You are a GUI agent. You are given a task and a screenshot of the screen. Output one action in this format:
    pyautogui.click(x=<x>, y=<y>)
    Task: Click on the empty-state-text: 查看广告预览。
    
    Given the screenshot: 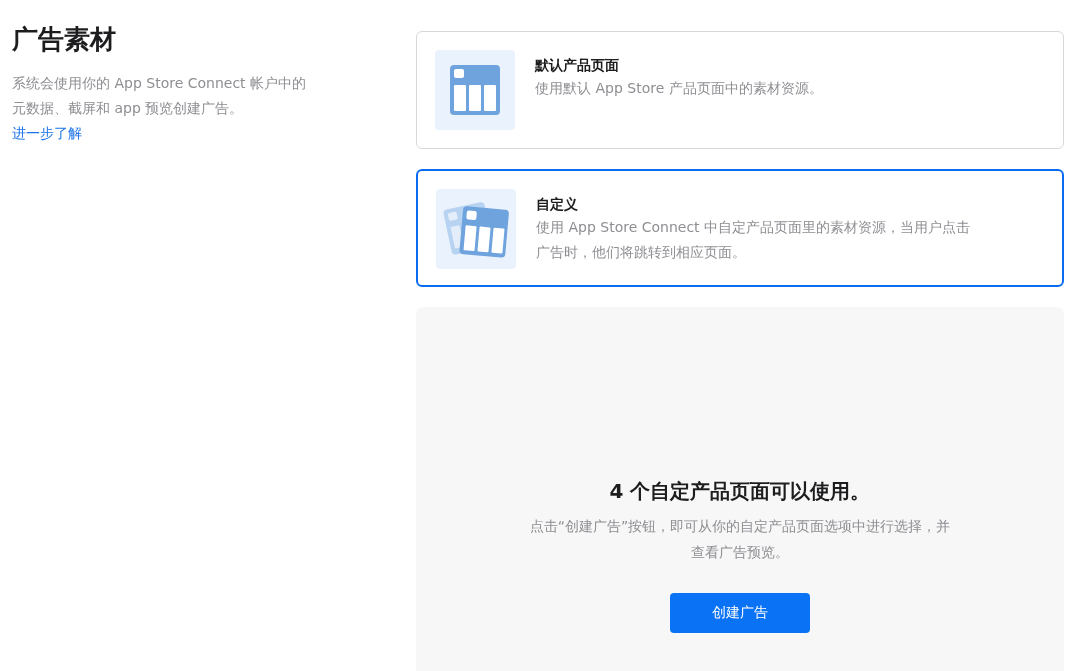 What is the action you would take?
    pyautogui.click(x=740, y=552)
    